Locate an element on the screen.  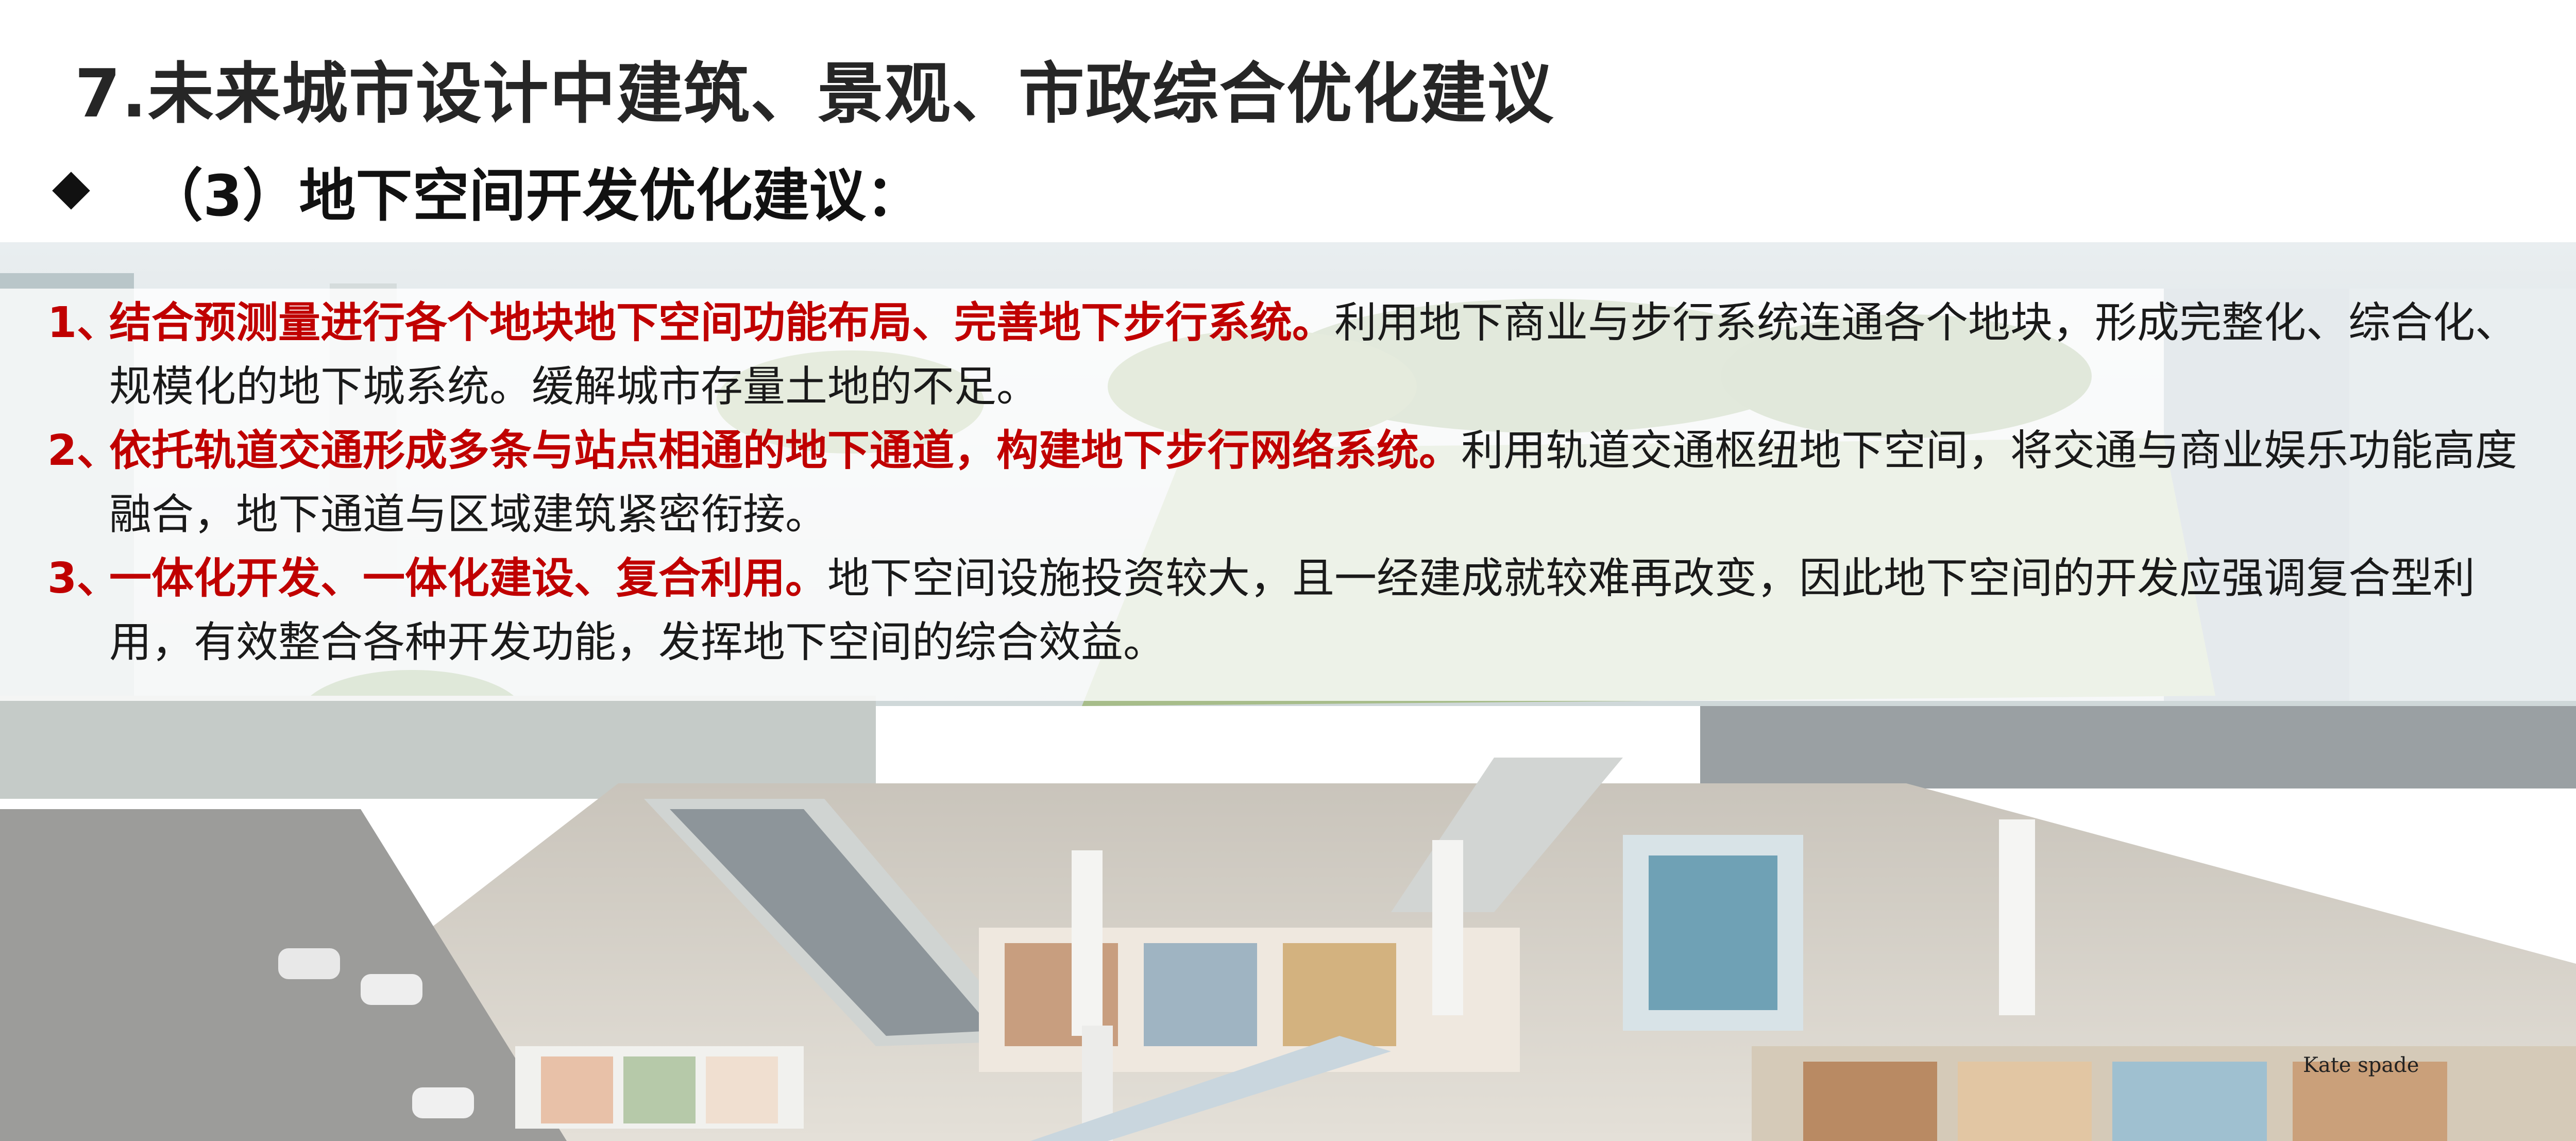
section-subtitle-row: （3）地下空间开发优化建议： is located at coordinates (485, 190).